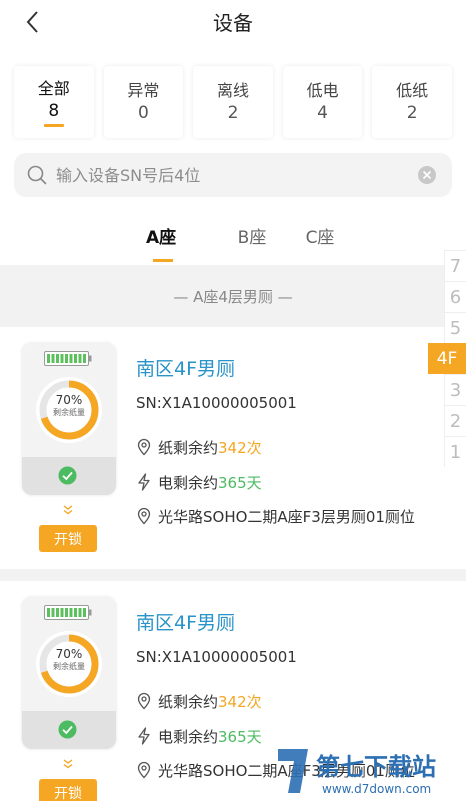 The height and width of the screenshot is (801, 466). I want to click on tab-building-b: B座, so click(252, 237).